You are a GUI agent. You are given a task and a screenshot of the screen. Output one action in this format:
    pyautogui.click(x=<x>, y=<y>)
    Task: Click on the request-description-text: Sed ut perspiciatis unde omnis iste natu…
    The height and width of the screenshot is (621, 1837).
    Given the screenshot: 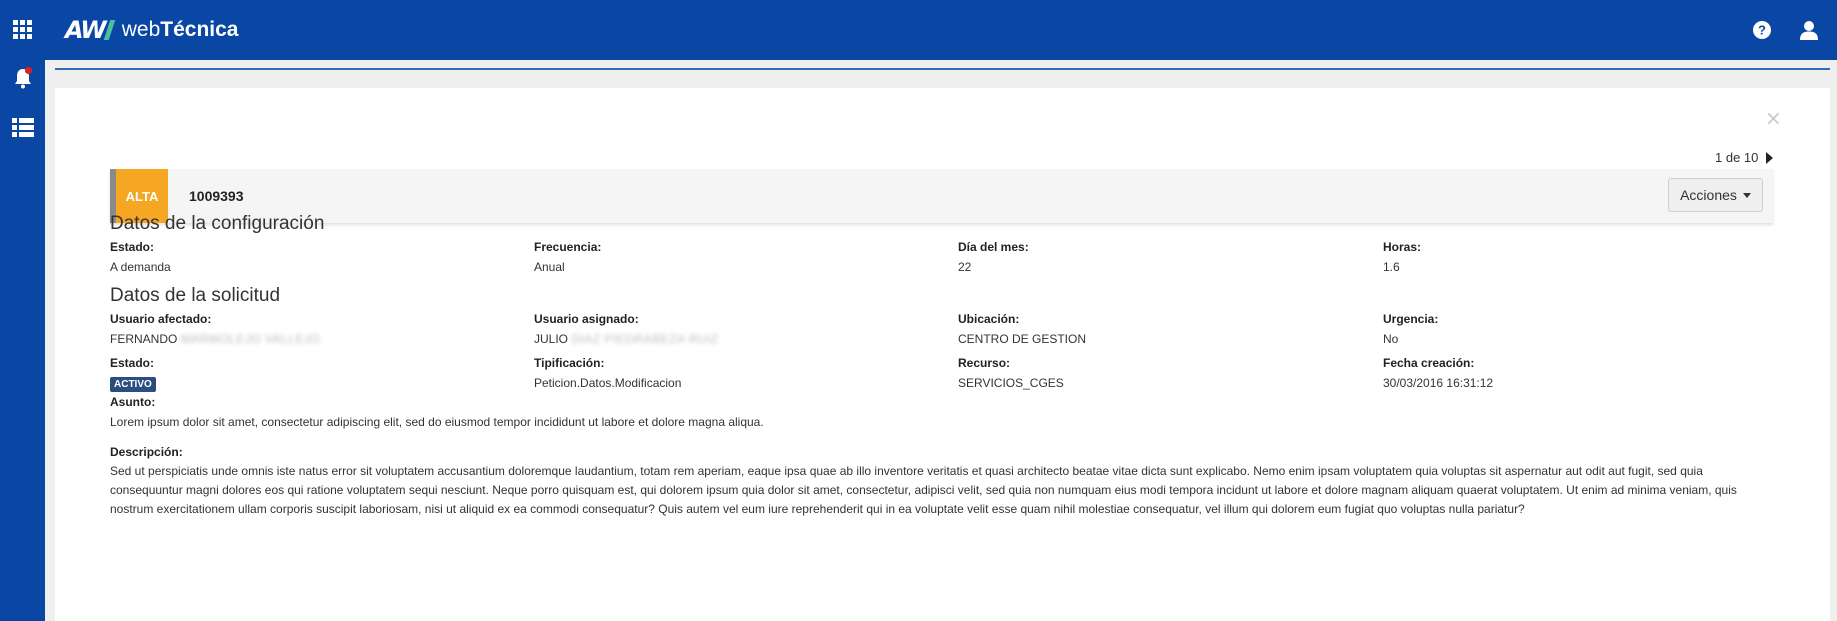 What is the action you would take?
    pyautogui.click(x=923, y=490)
    